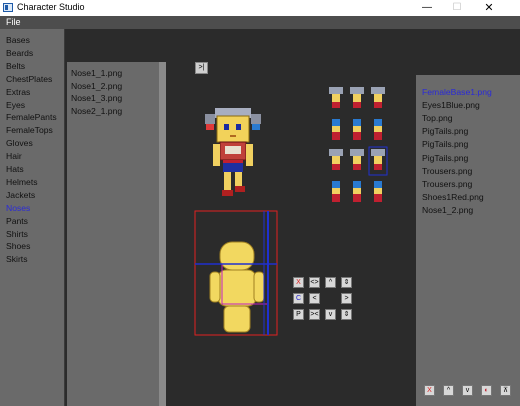 This screenshot has width=520, height=406. Describe the element at coordinates (96, 86) in the screenshot. I see `file-item: Nose1_2.png` at that location.